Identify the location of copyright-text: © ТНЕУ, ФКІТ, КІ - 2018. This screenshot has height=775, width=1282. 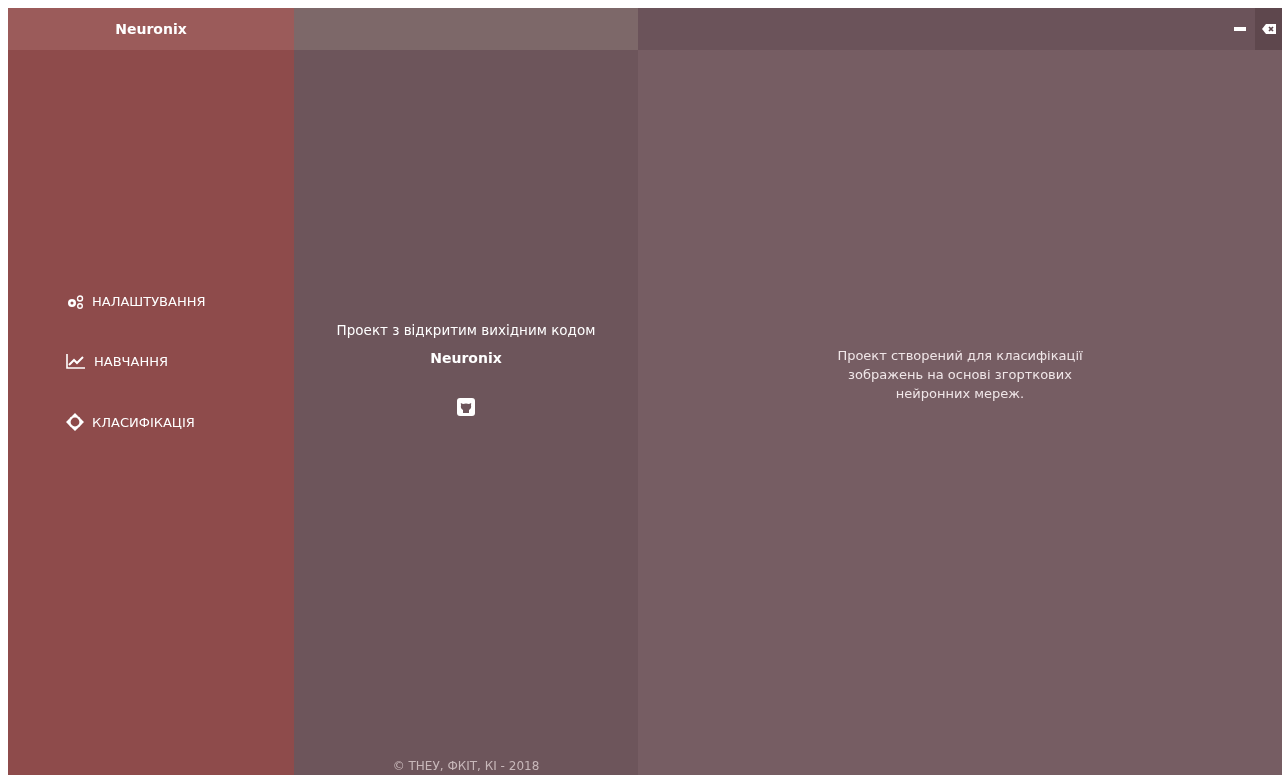
(466, 766).